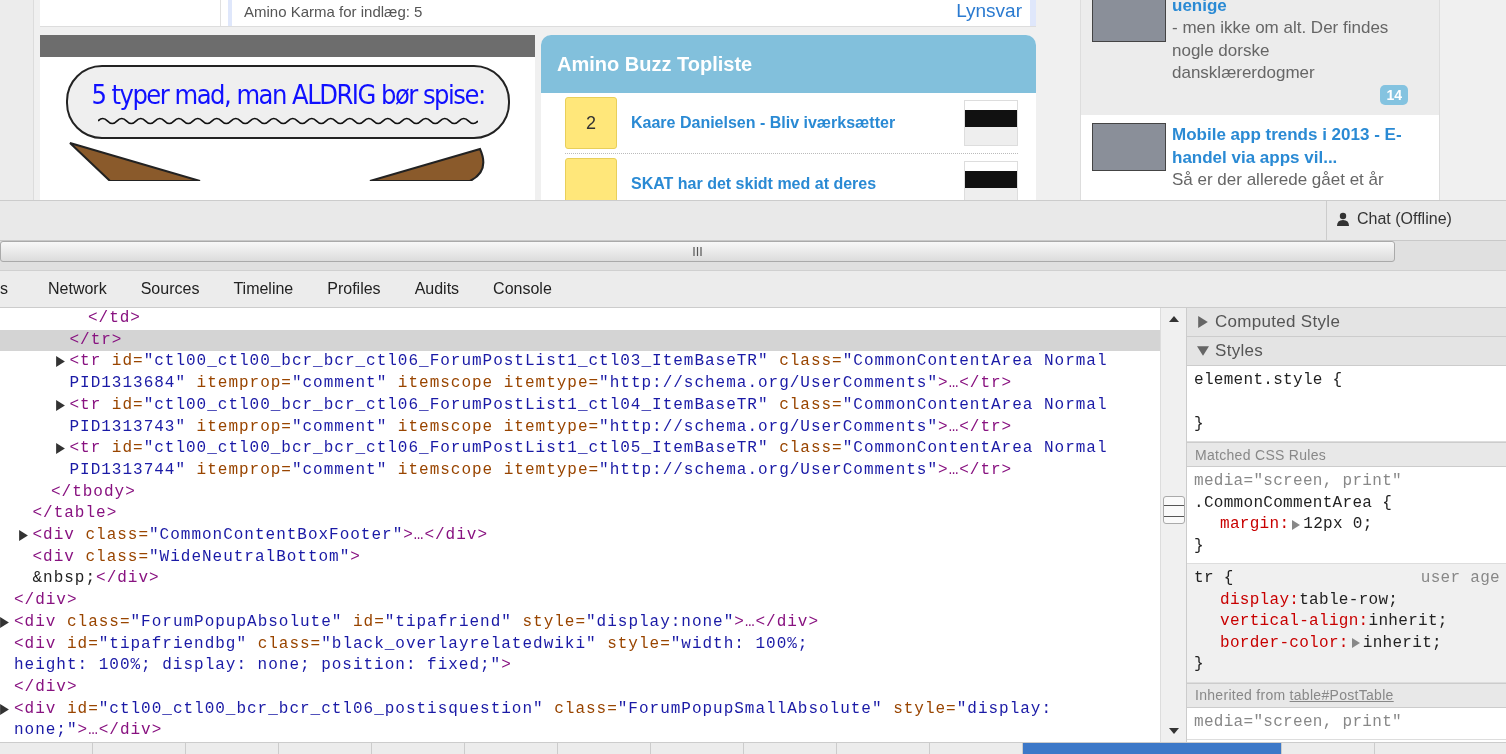  Describe the element at coordinates (580, 460) in the screenshot. I see `dom-node: <tr id="ctl00_ctl00_bcr_bcr_ctl06_ForumPostList1_ctl05_ItemBaseTR" class="CommonContentArea Normal PID1313744" itemprop="comment" itemscope itemtype="http://schema.org/UserComments">…</tr>` at that location.